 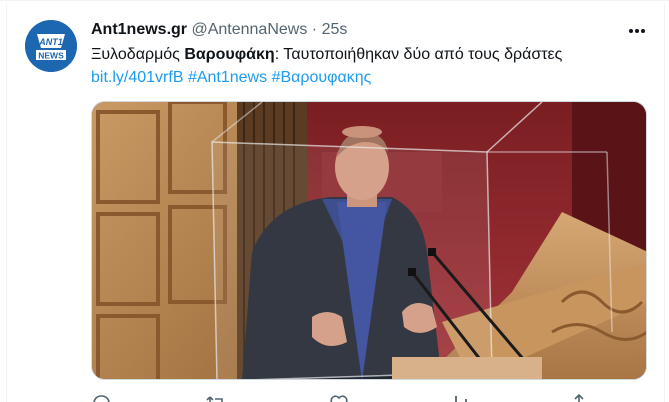 What do you see at coordinates (101, 397) in the screenshot?
I see `reply-icon` at bounding box center [101, 397].